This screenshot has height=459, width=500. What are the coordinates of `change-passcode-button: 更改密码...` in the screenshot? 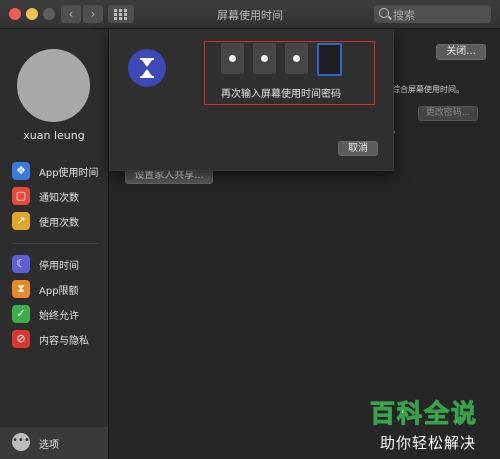 It's located at (448, 113).